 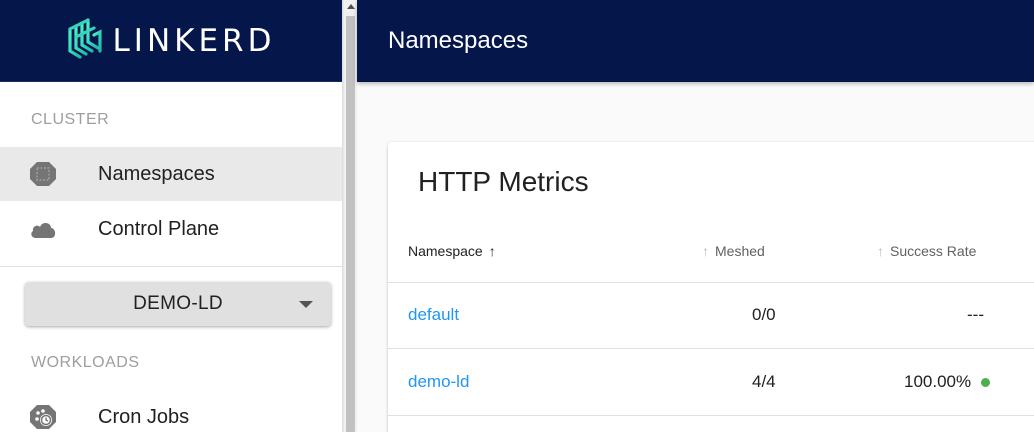 What do you see at coordinates (156, 173) in the screenshot?
I see `sidebar-item-label: Namespaces` at bounding box center [156, 173].